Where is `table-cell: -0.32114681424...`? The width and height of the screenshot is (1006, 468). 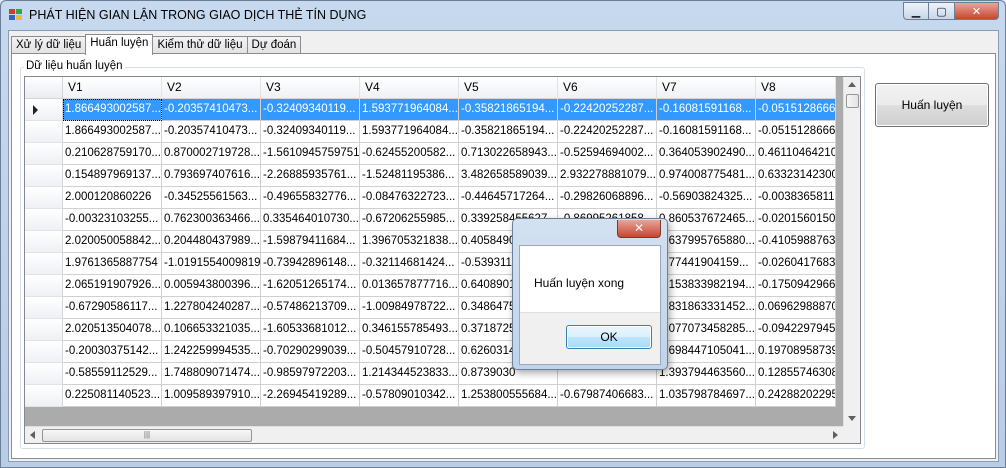 table-cell: -0.32114681424... is located at coordinates (409, 264).